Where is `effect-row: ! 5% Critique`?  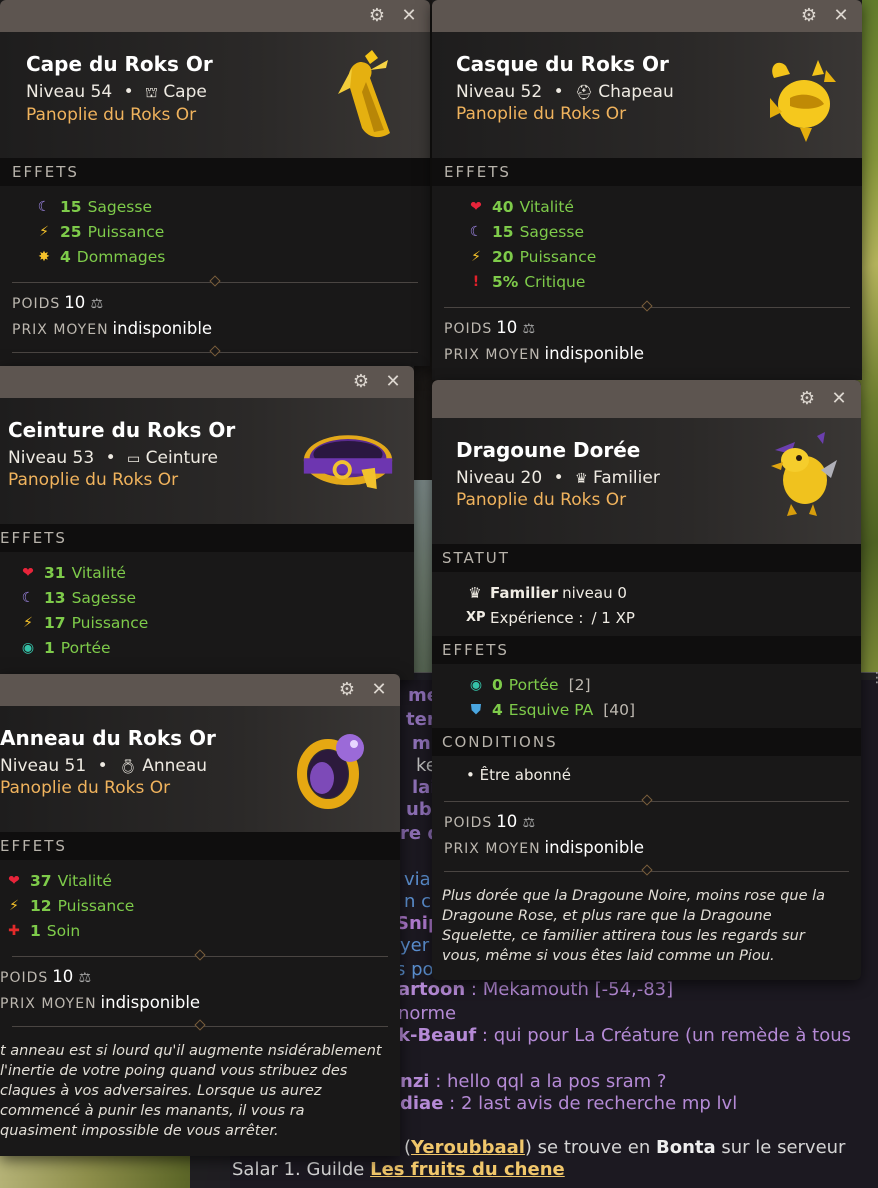
effect-row: ! 5% Critique is located at coordinates (664, 281).